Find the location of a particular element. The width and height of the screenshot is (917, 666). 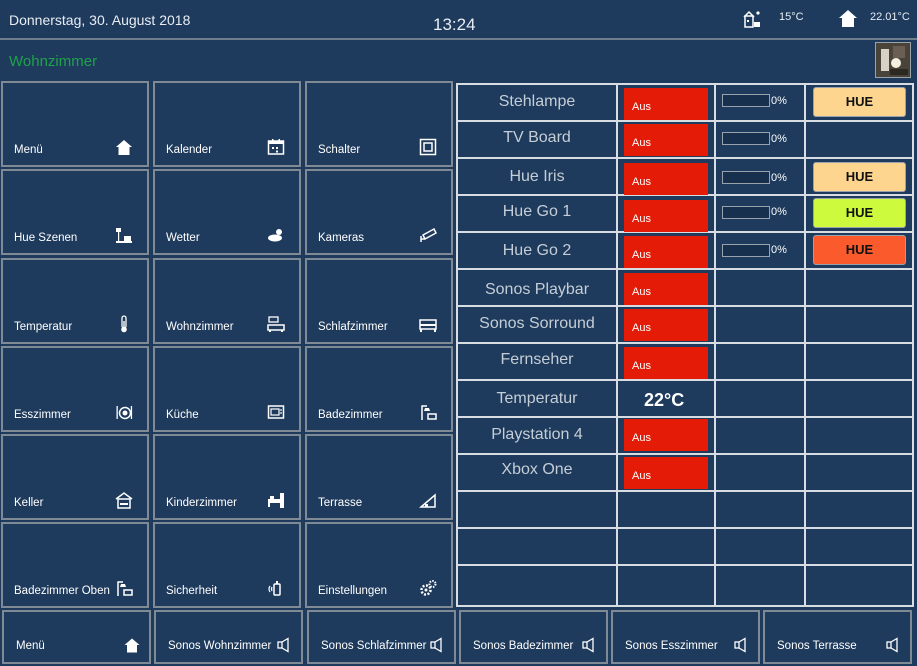

tile-label: Einstellungen is located at coordinates (353, 591).